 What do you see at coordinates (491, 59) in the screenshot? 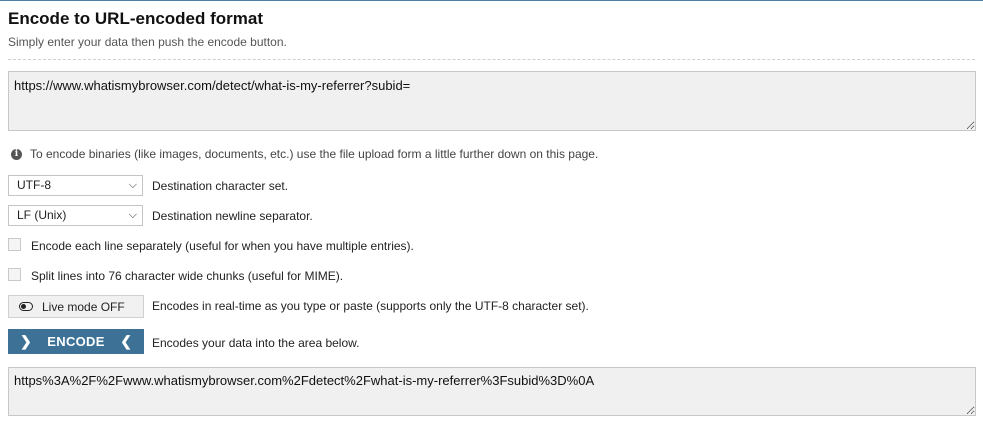
I see `divider` at bounding box center [491, 59].